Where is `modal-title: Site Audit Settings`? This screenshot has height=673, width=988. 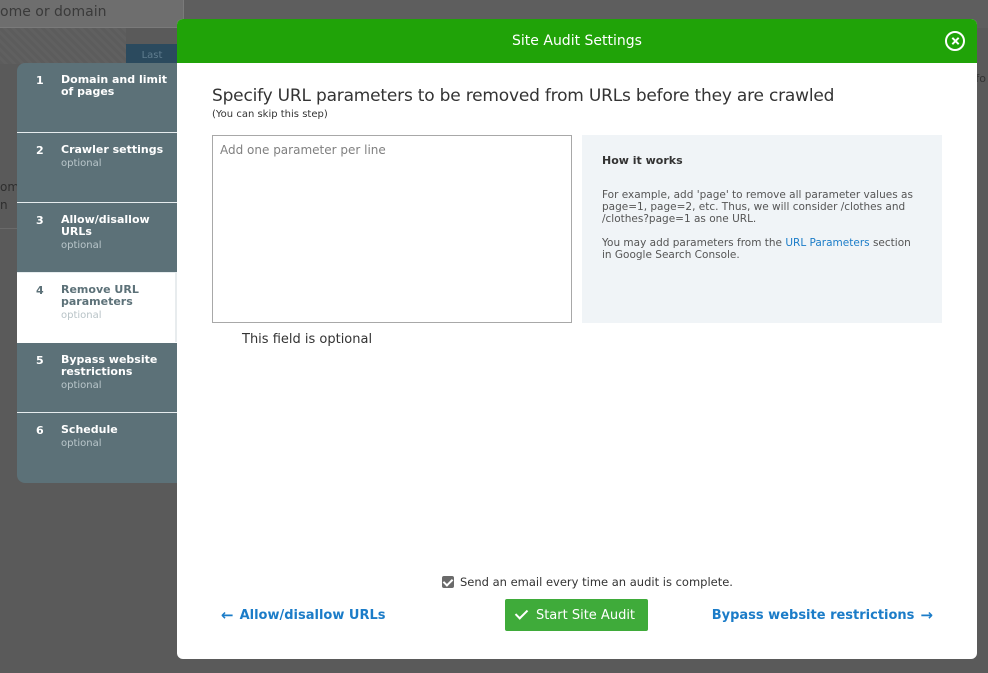 modal-title: Site Audit Settings is located at coordinates (577, 41).